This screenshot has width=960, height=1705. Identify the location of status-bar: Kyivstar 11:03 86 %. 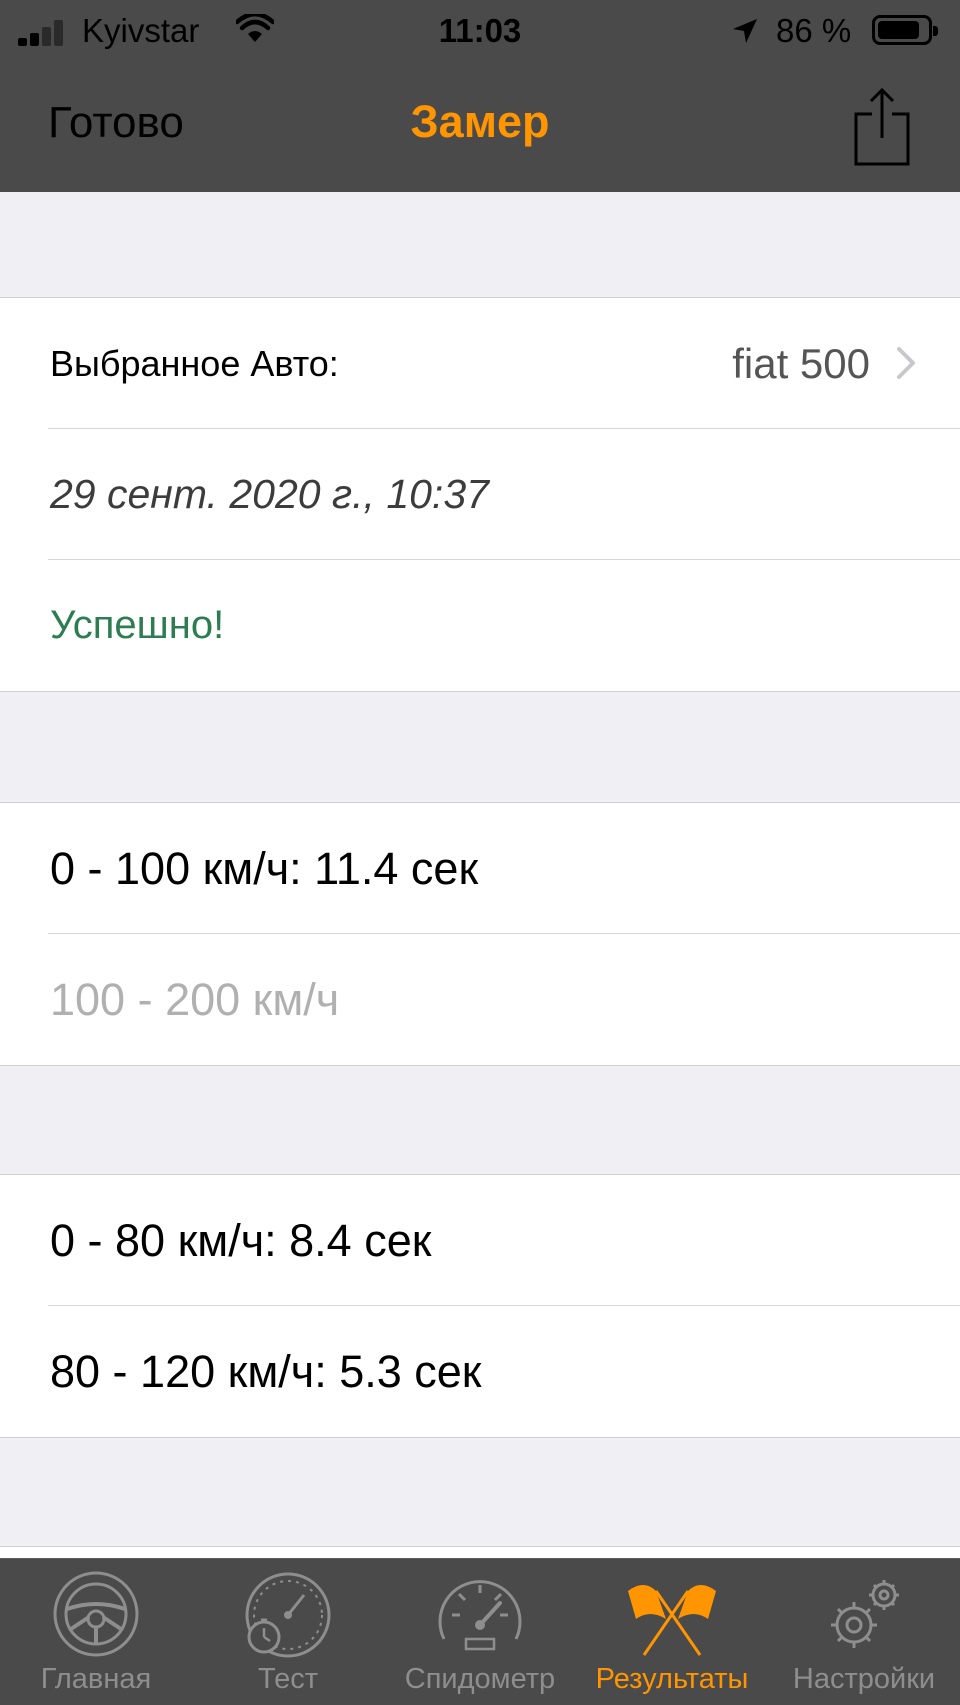
(480, 32).